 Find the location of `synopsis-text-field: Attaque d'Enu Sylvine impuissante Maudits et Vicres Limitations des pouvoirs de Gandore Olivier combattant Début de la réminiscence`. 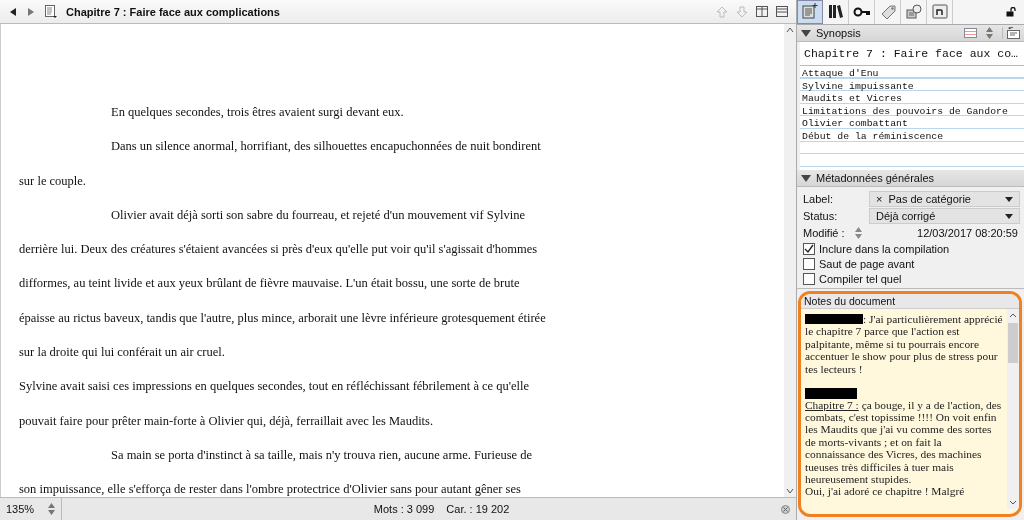

synopsis-text-field: Attaque d'Enu Sylvine impuissante Maudits et Vicres Limitations des pouvoirs de Gandore Olivier combattant Début de la réminiscence is located at coordinates (912, 118).